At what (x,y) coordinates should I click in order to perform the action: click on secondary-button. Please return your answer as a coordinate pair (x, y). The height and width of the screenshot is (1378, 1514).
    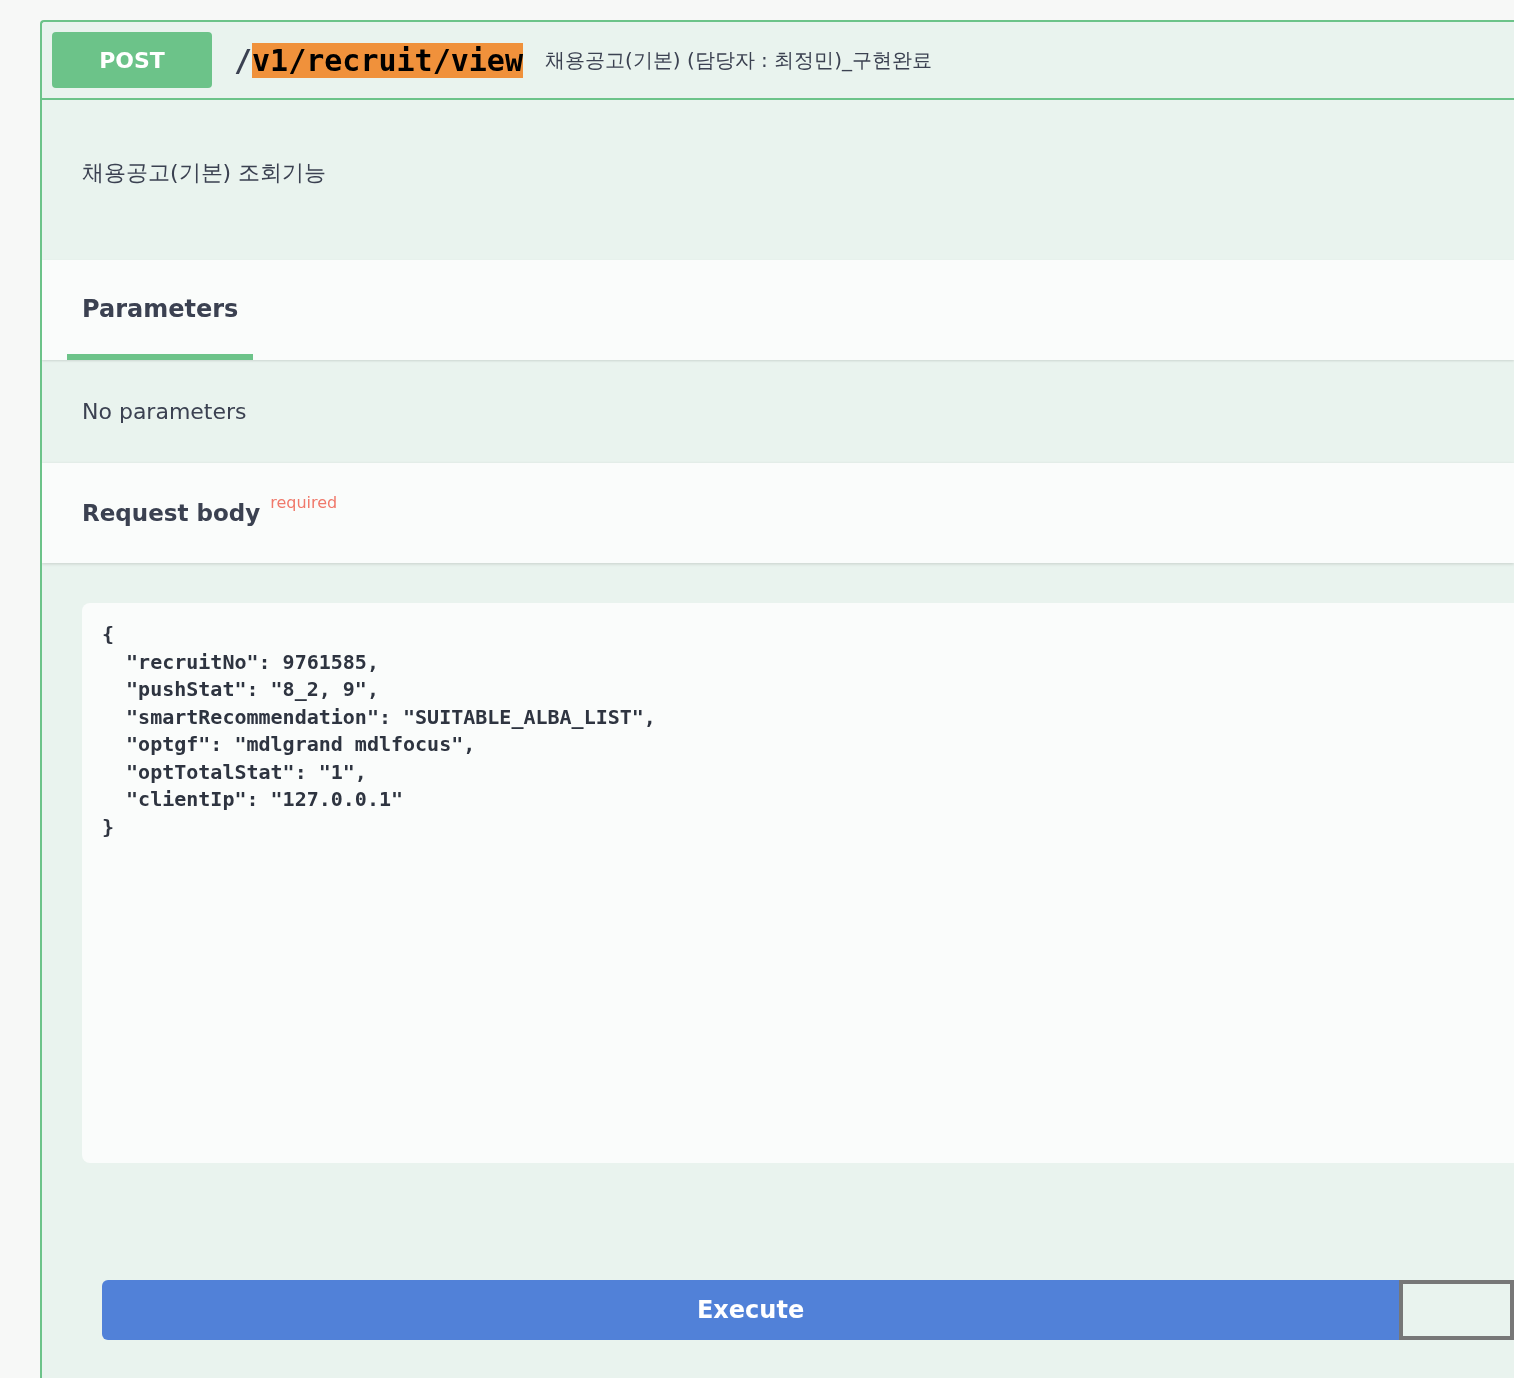
    Looking at the image, I should click on (1456, 1310).